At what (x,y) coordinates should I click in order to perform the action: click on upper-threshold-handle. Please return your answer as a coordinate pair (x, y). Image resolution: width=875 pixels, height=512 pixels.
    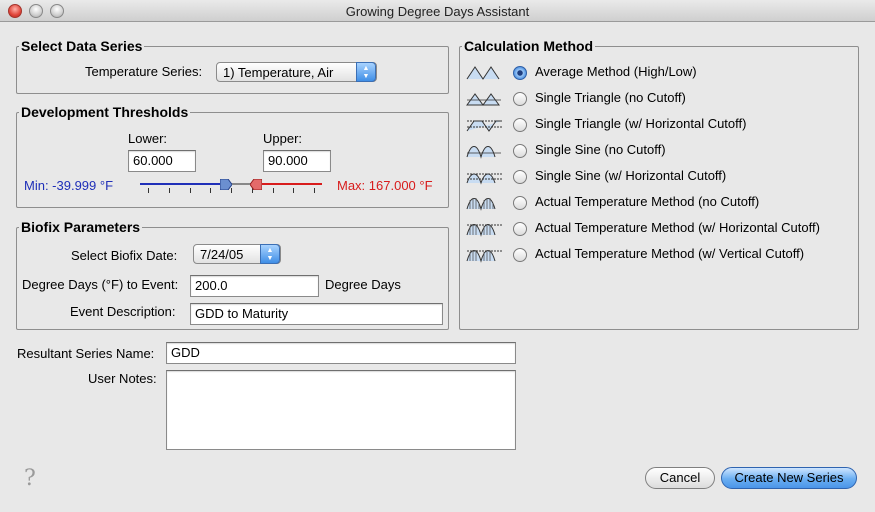
    Looking at the image, I should click on (256, 184).